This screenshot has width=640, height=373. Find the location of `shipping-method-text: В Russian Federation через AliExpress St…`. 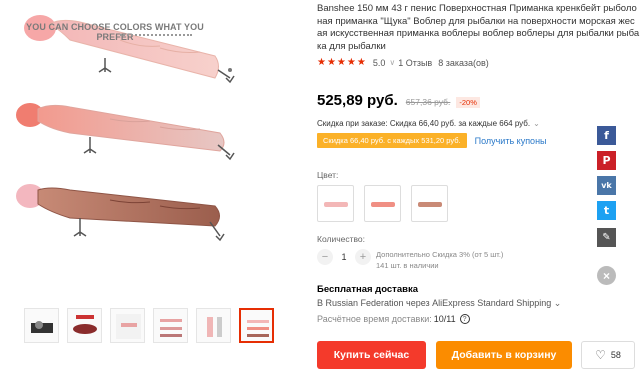

shipping-method-text: В Russian Federation через AliExpress St… is located at coordinates (434, 303).